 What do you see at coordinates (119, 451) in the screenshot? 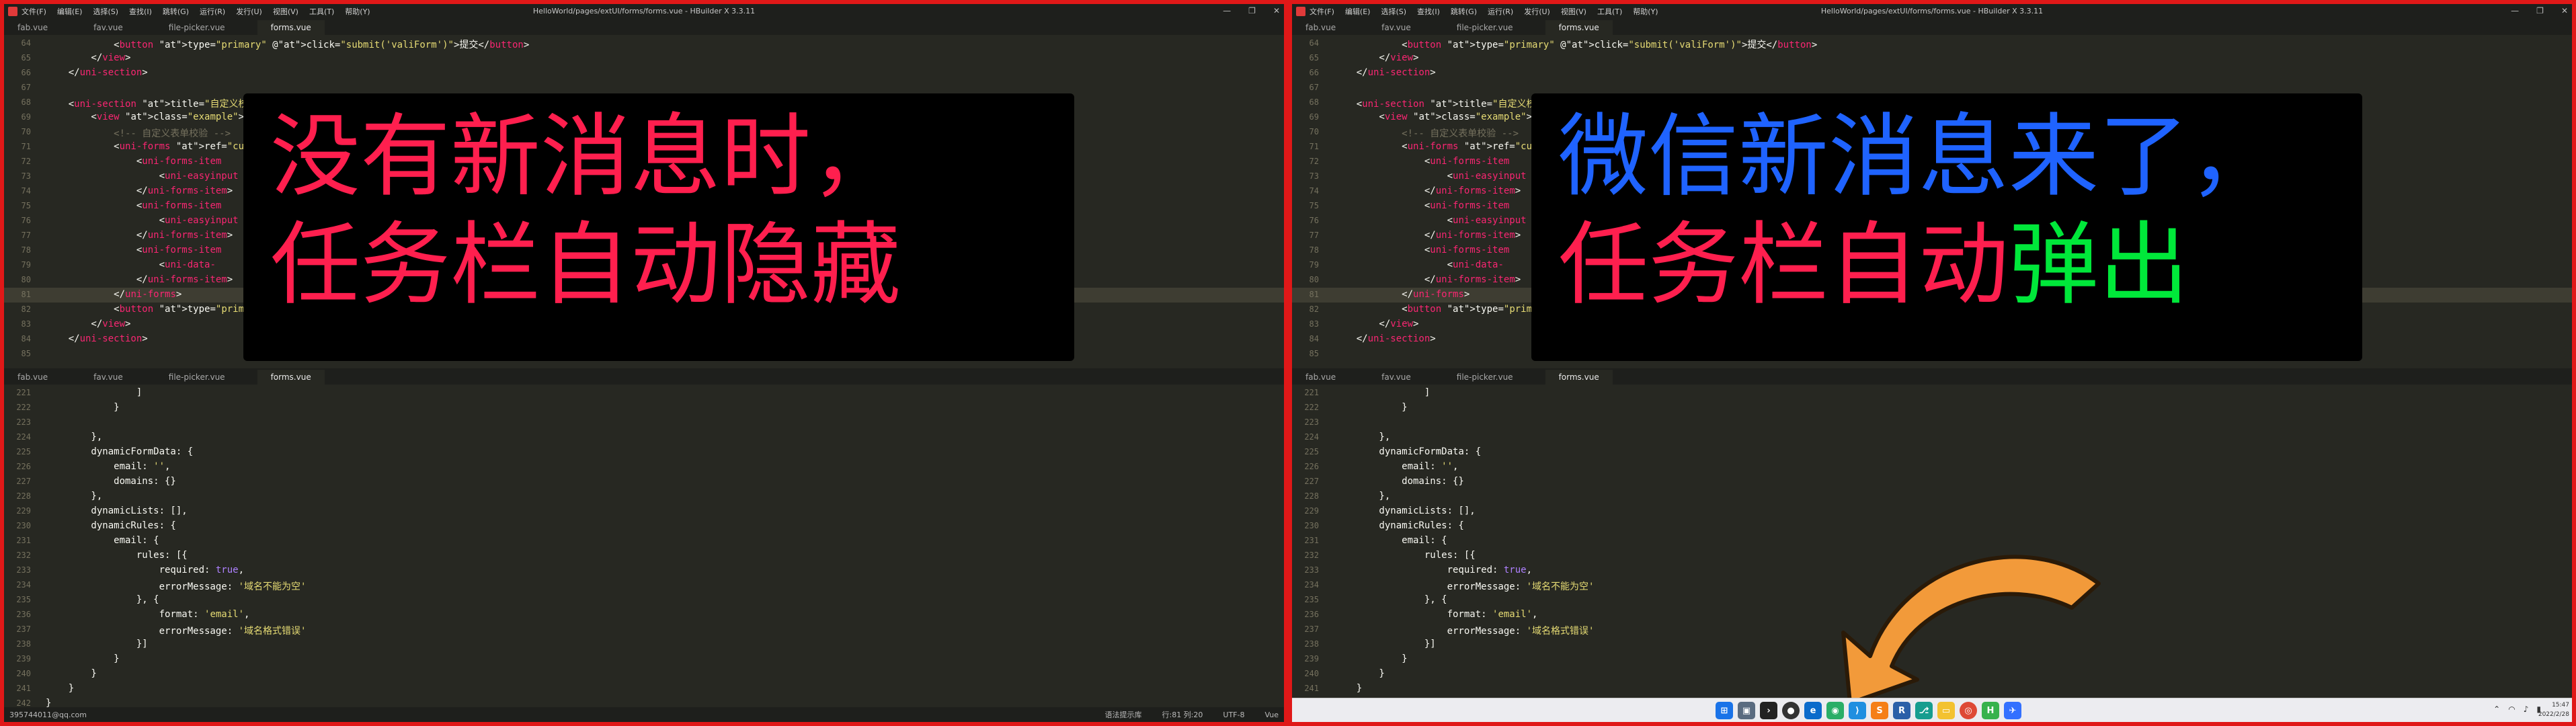
I see `code-line: dynamicFormData: {` at bounding box center [119, 451].